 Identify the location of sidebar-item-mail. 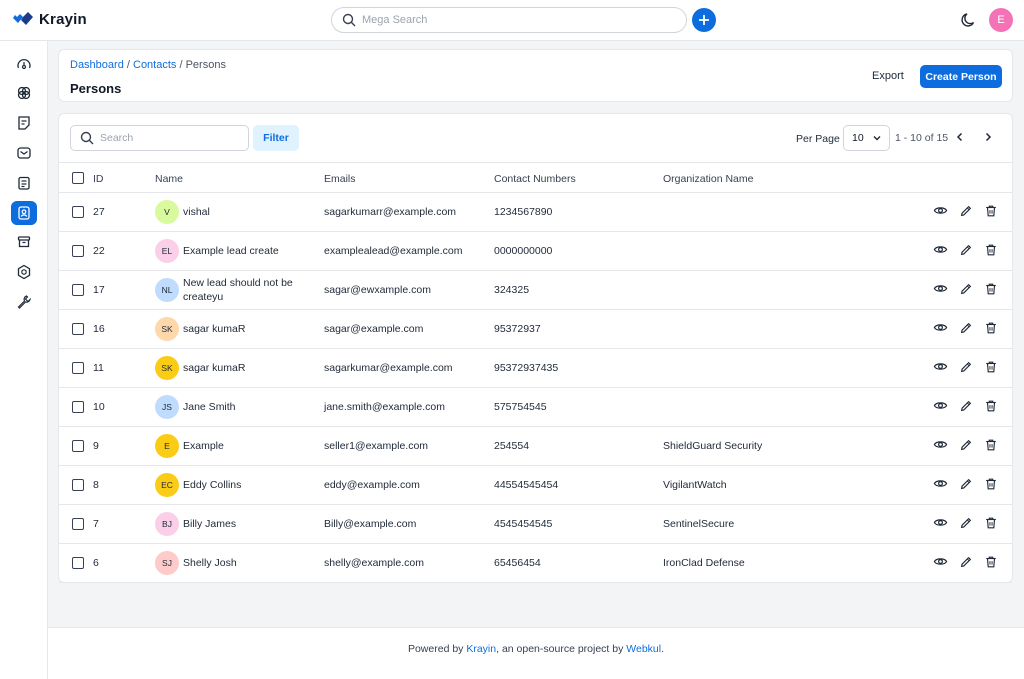
(24, 153).